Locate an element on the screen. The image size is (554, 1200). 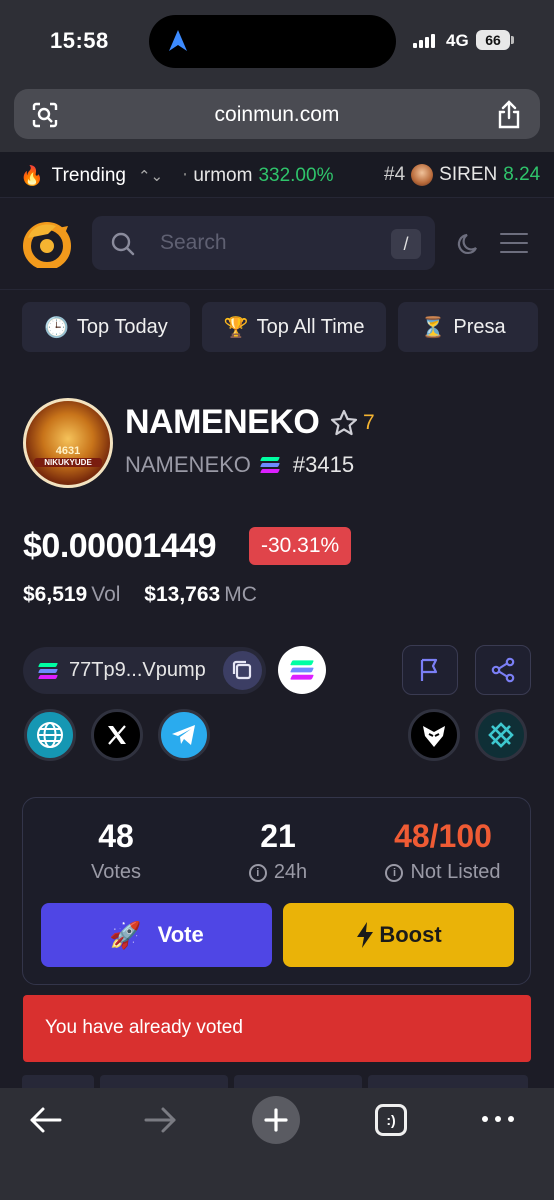
clock-icon: 🕒 is located at coordinates (56, 327).